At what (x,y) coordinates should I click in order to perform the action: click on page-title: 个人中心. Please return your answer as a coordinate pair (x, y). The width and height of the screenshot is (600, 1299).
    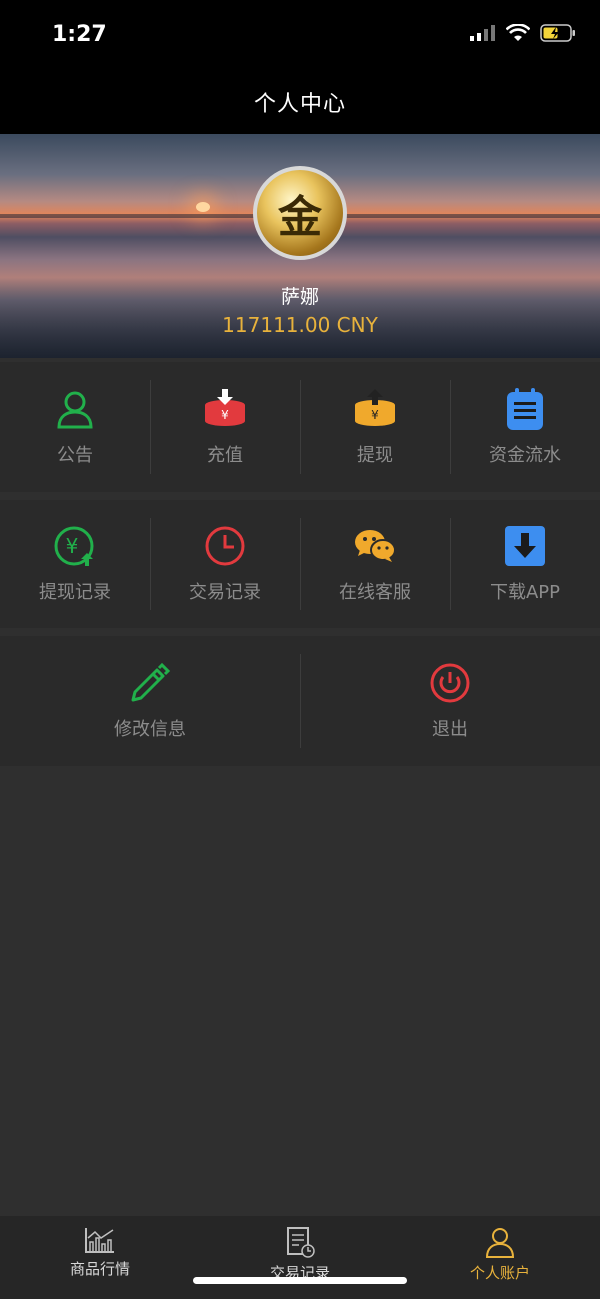
    Looking at the image, I should click on (299, 104).